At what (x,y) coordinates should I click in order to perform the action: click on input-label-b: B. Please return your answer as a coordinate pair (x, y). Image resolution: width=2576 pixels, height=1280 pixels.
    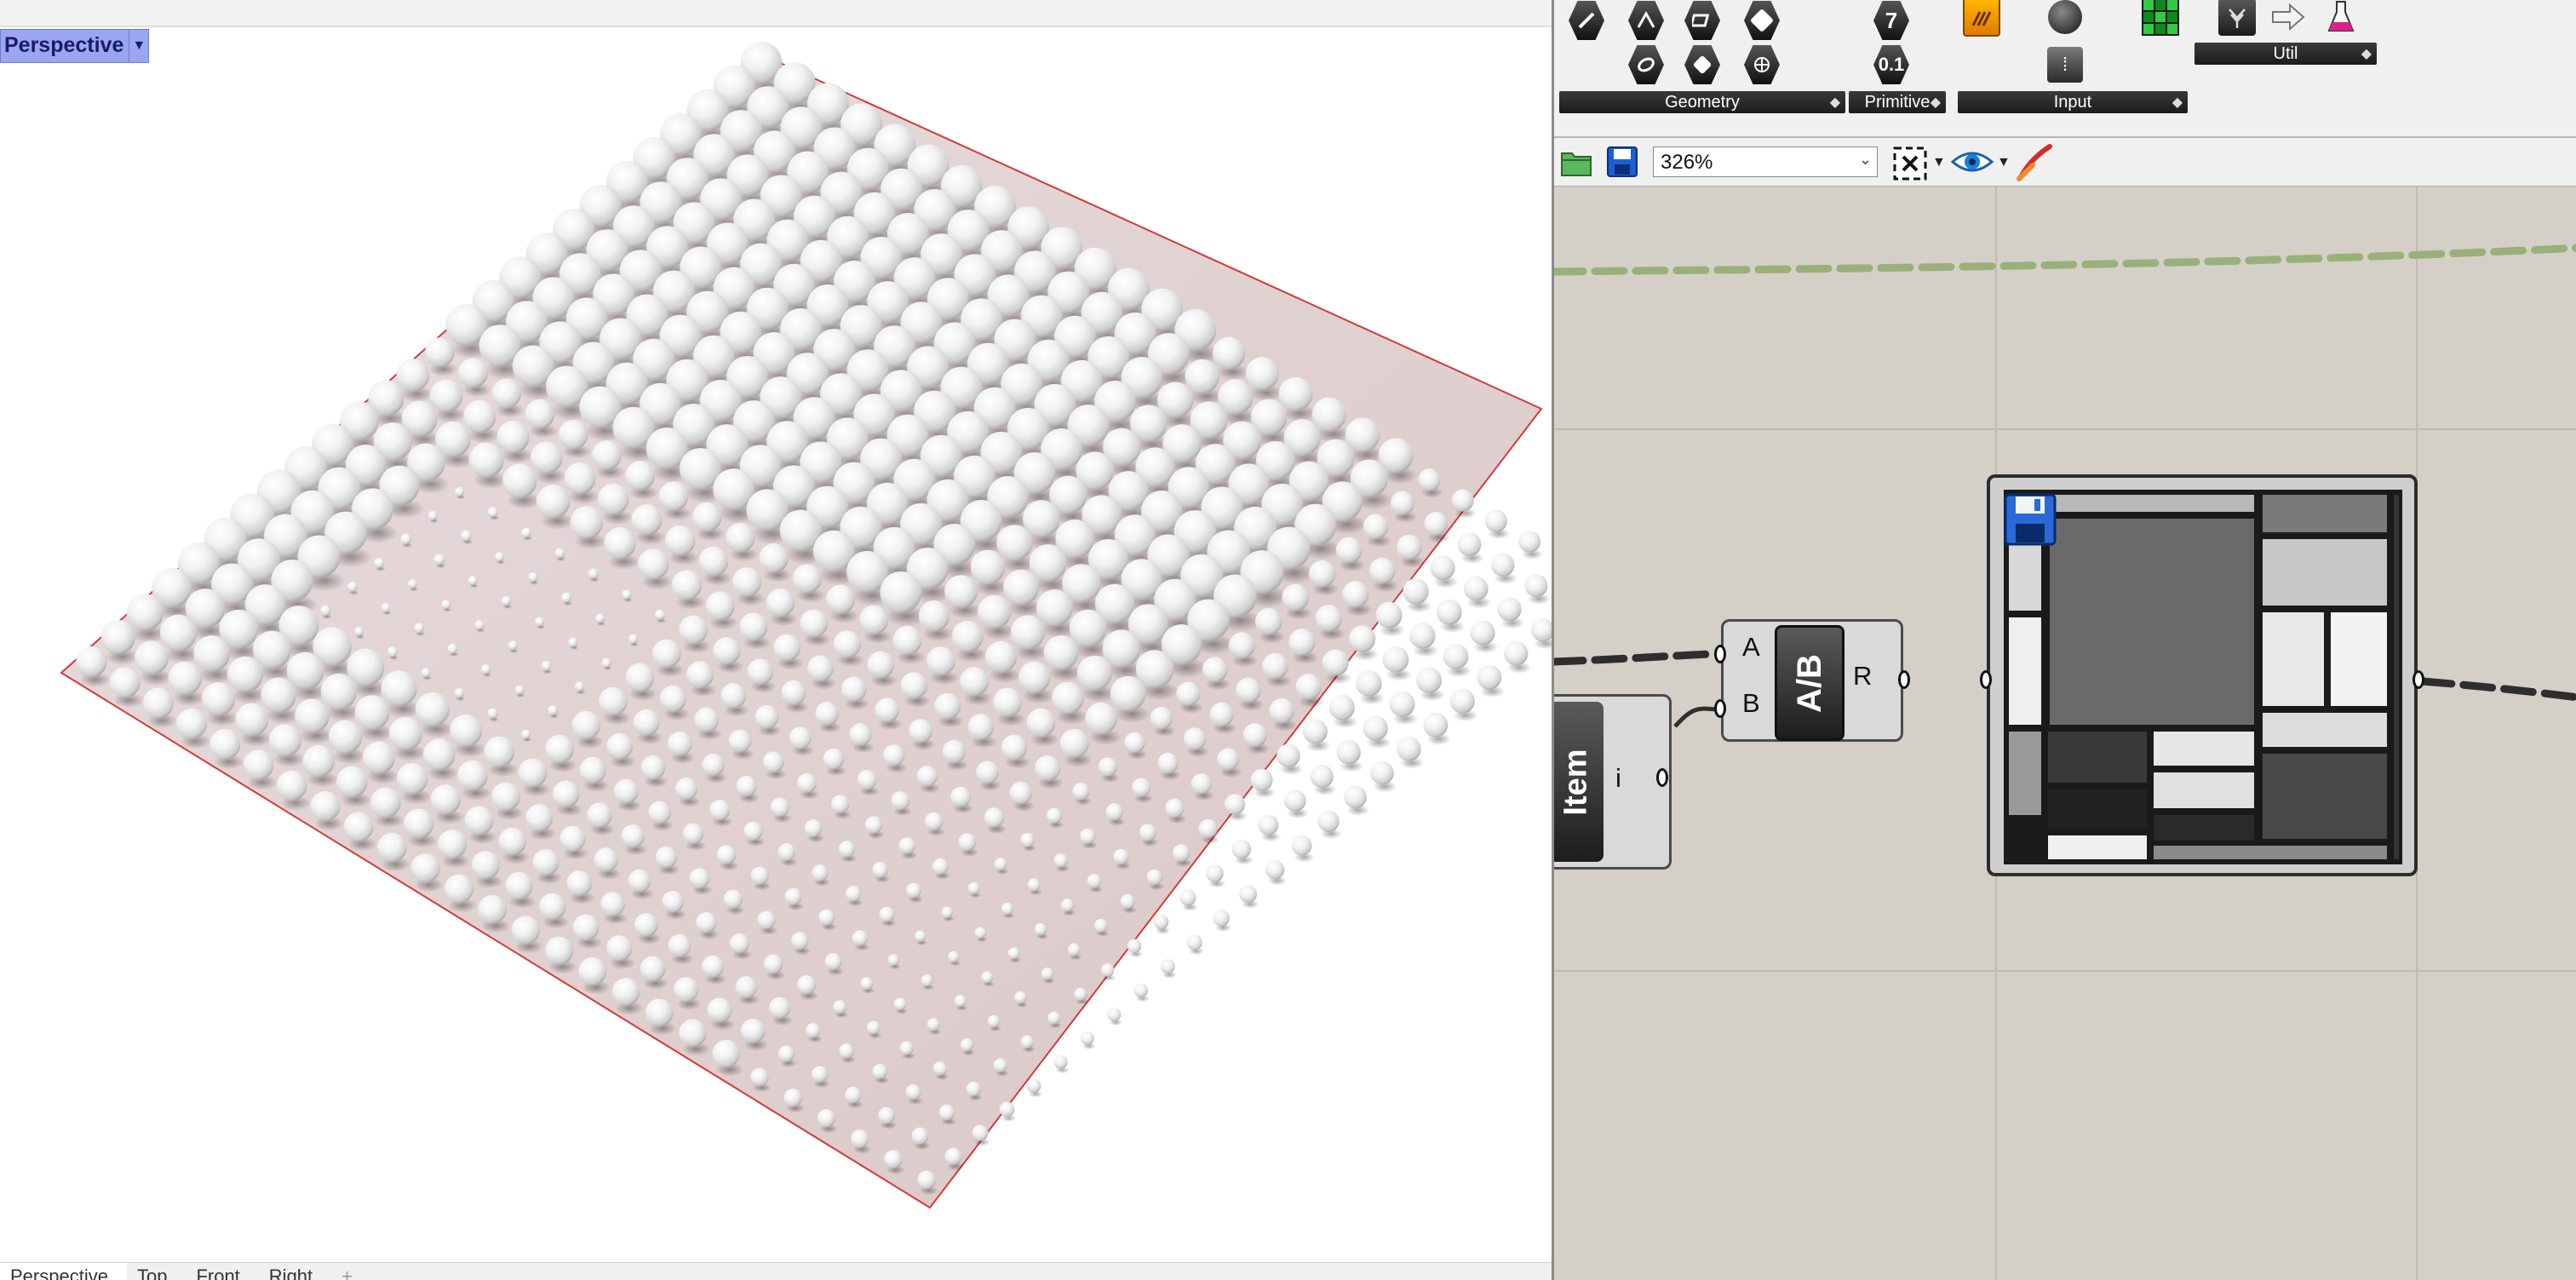
    Looking at the image, I should click on (1751, 703).